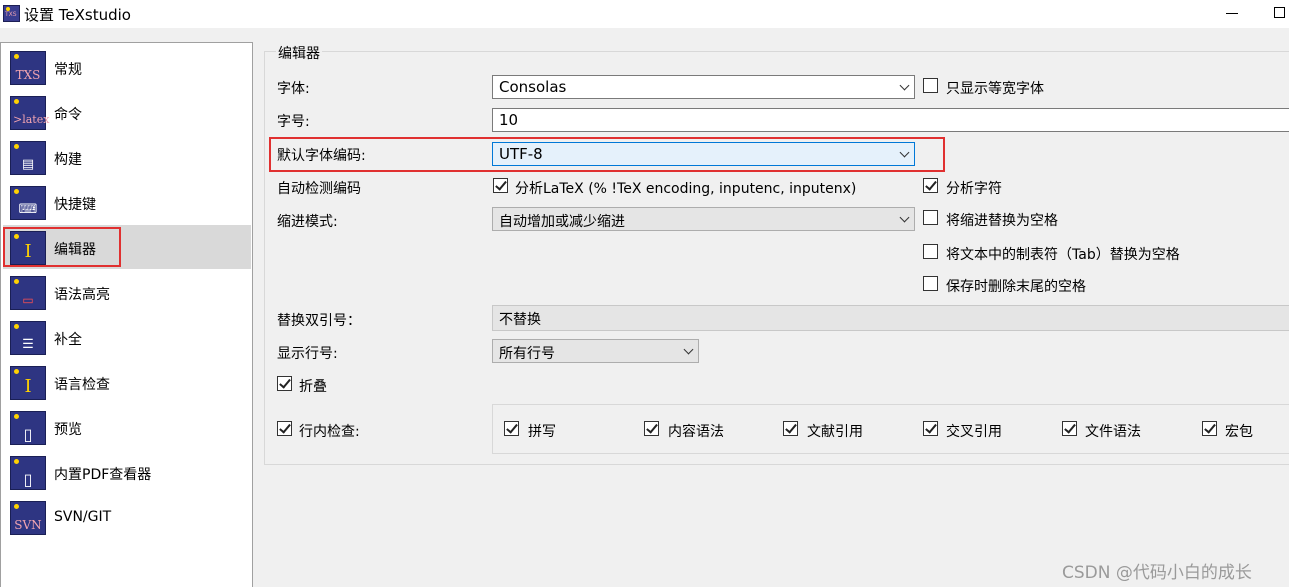  I want to click on sidebar-item-general: TXS 常规, so click(127, 67).